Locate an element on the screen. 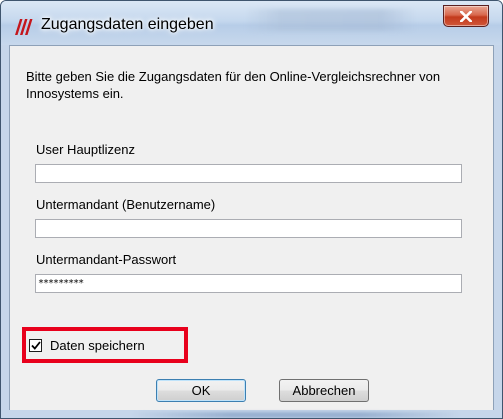 This screenshot has width=503, height=419. user-license-label: User Hauptlizenz is located at coordinates (85, 149).